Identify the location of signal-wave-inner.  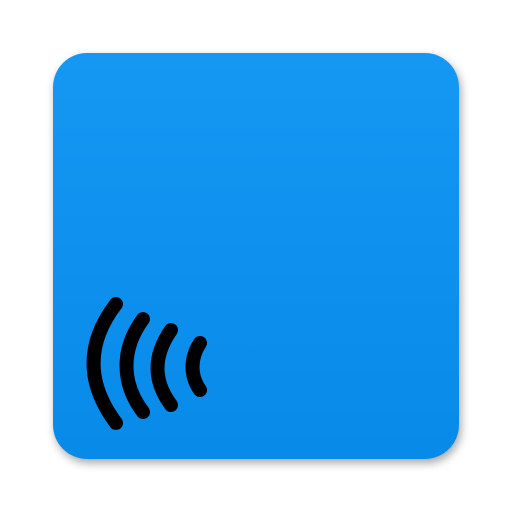
(196, 366).